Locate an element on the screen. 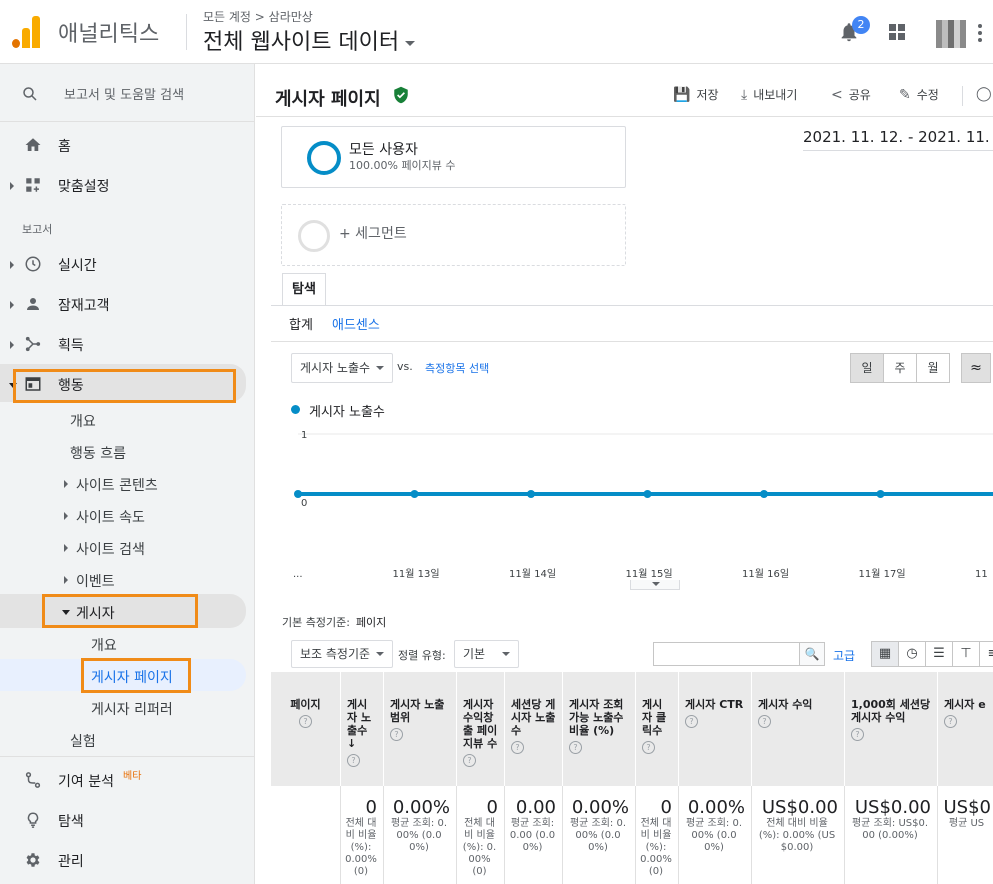 Image resolution: width=993 pixels, height=884 pixels. sidebar-subitem-behavior-flow: 행동 흐름 is located at coordinates (98, 453).